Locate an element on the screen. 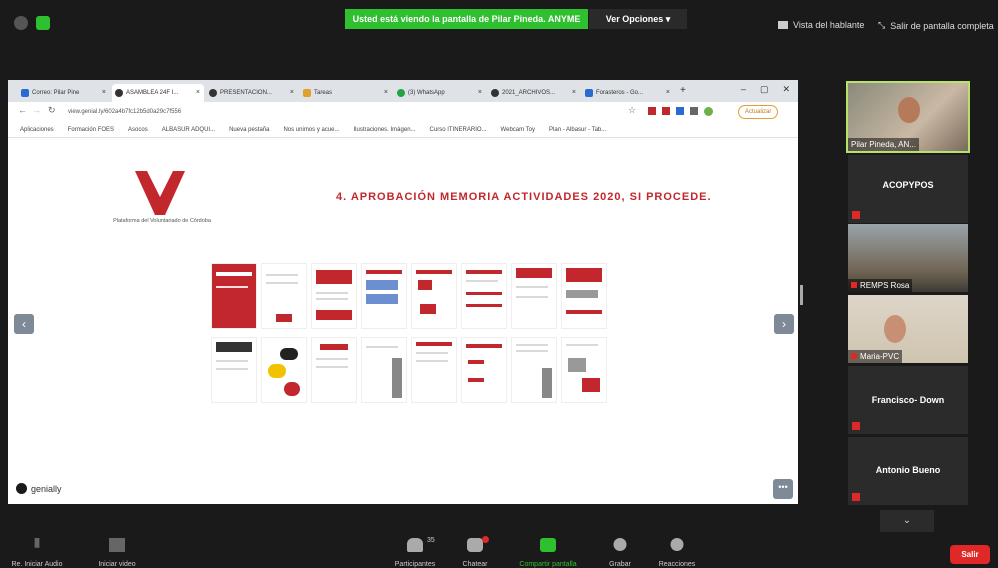 This screenshot has height=568, width=998. participant-tile: ACOPYPOS is located at coordinates (908, 189).